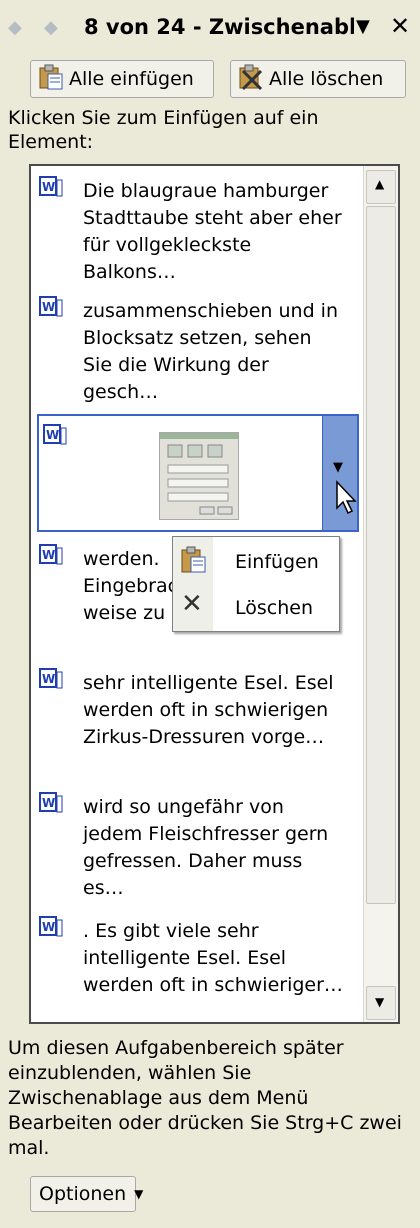 This screenshot has height=1228, width=420. I want to click on paste-all-label: Alle einfügen, so click(131, 79).